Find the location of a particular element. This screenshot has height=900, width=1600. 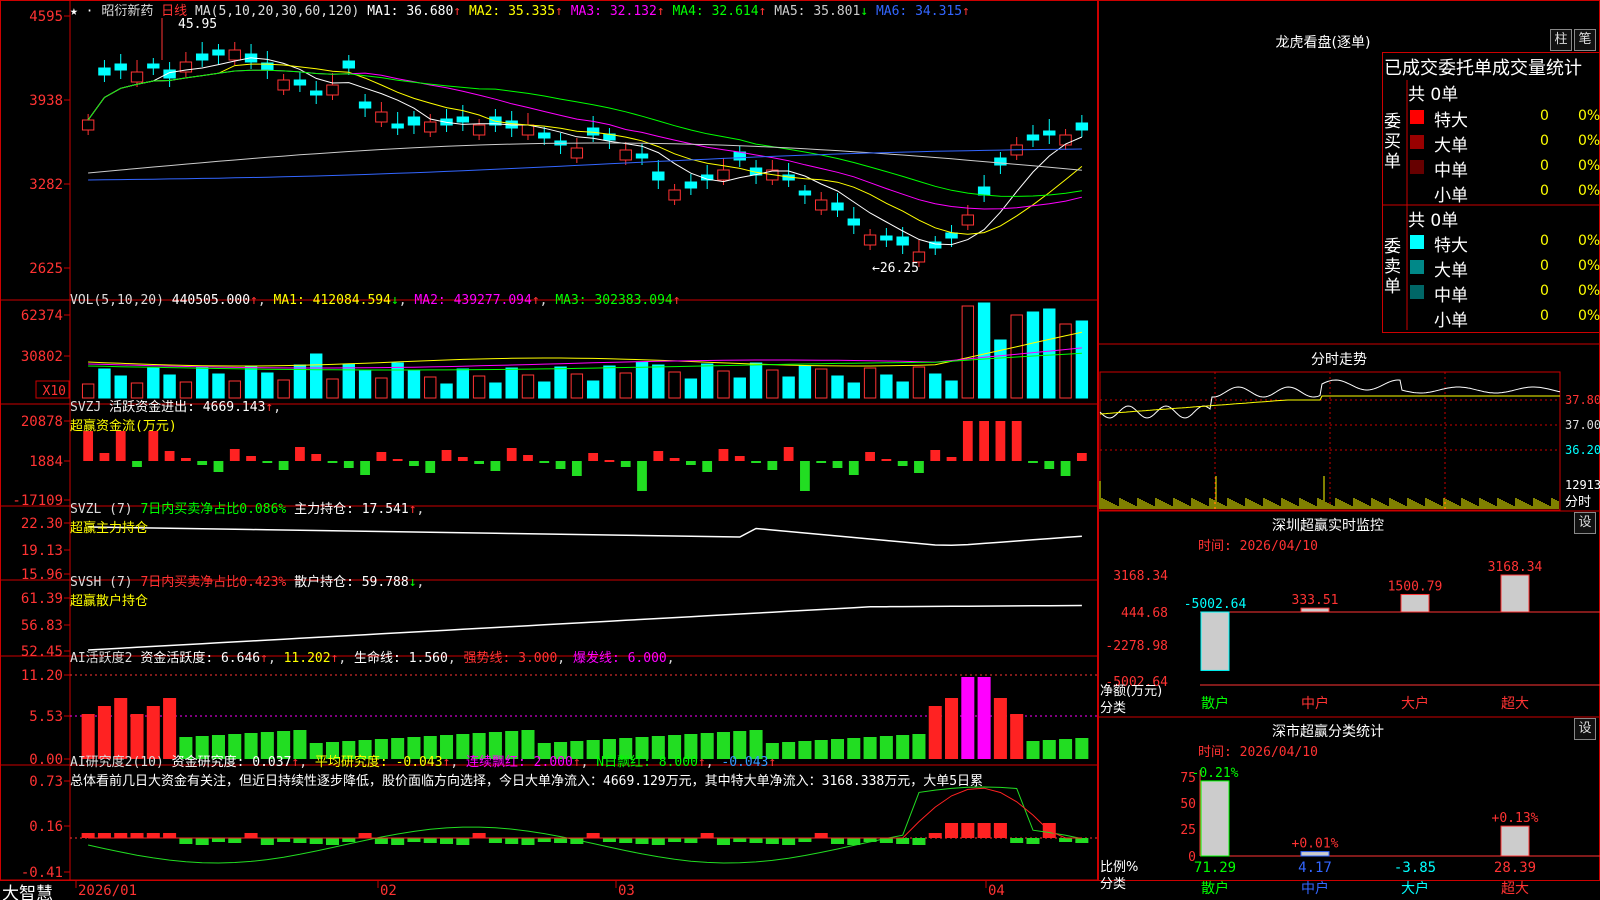

svzj-ylabel-2: -17109 is located at coordinates (37, 501).